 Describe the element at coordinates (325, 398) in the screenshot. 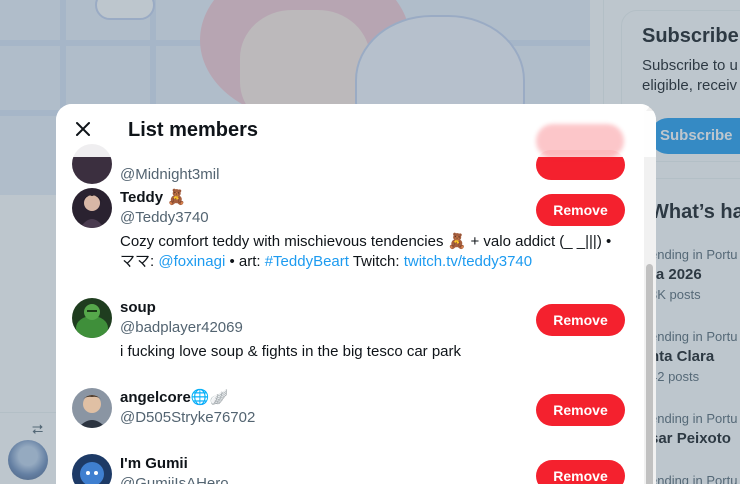

I see `member-name: angelcore🌐🪽` at that location.